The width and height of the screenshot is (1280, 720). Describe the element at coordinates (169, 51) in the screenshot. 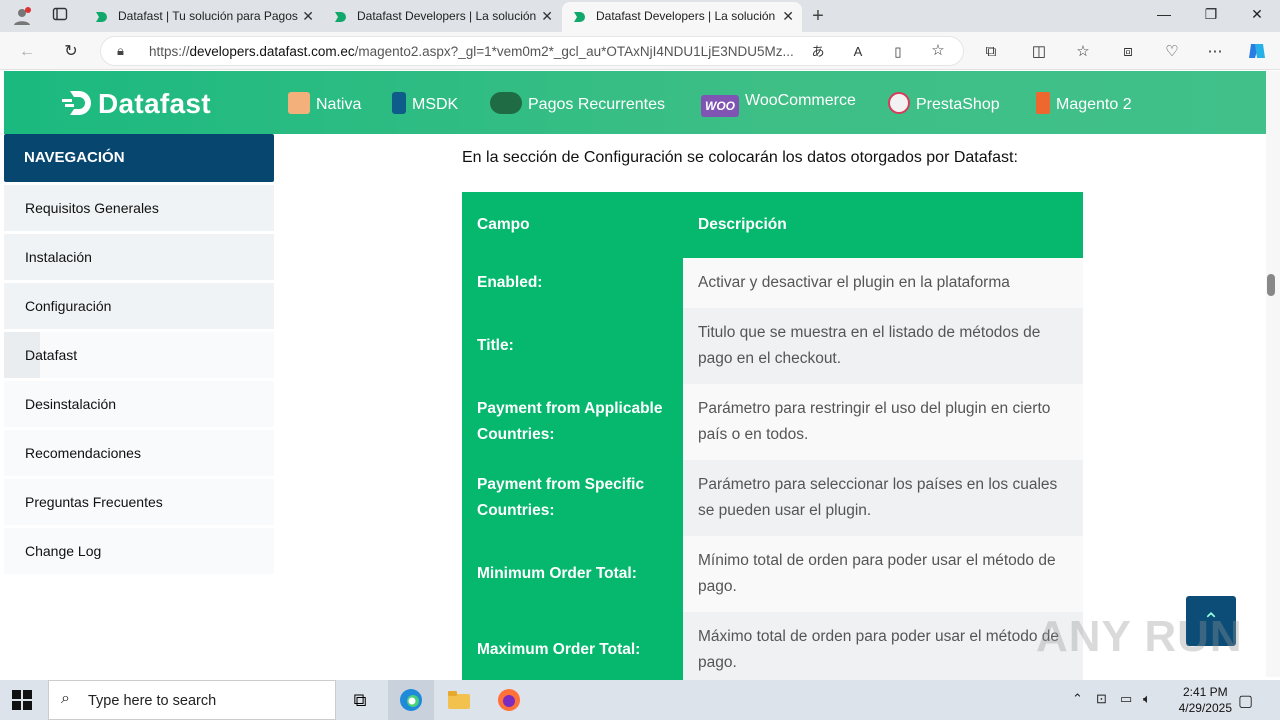

I see `url-prefix: https://` at that location.